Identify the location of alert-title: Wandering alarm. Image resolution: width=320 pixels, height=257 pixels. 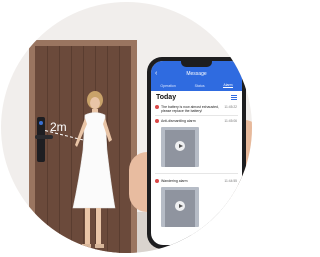
(174, 181).